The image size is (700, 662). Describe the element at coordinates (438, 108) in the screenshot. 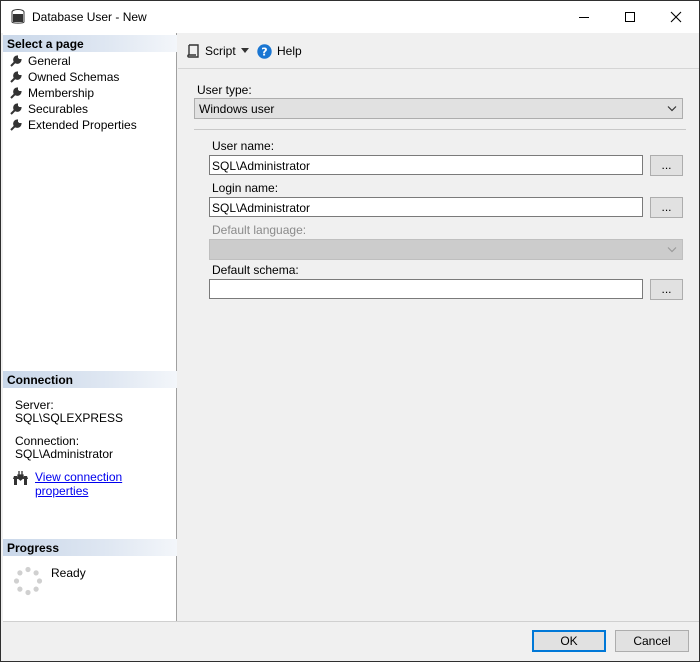

I see `user-type-select: Windows user` at that location.